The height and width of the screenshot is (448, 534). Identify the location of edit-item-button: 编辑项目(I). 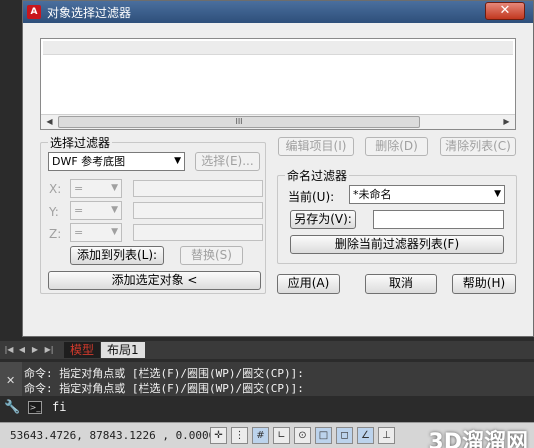
(316, 146).